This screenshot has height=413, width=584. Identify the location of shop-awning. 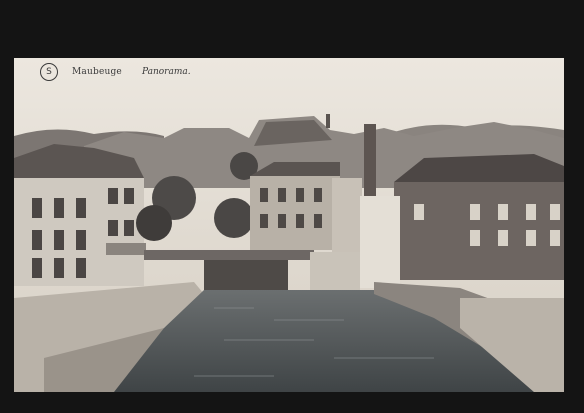
(126, 249).